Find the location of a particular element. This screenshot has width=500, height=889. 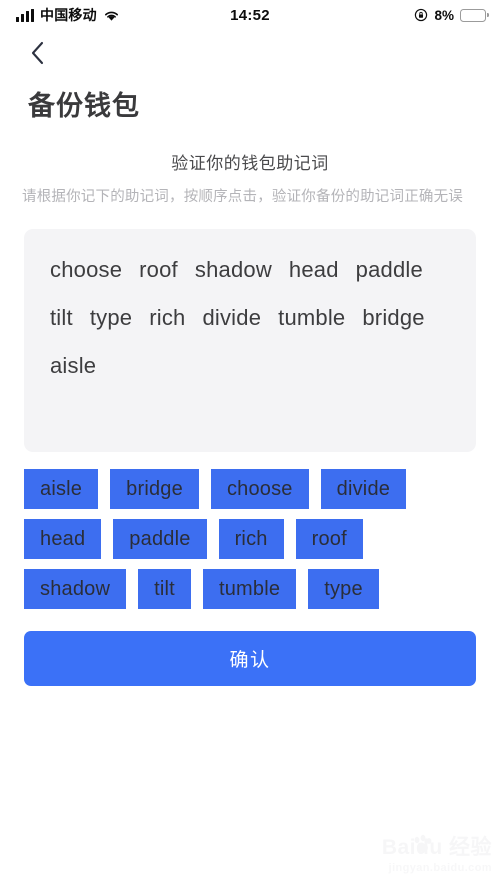

chevron-left-icon is located at coordinates (37, 53).